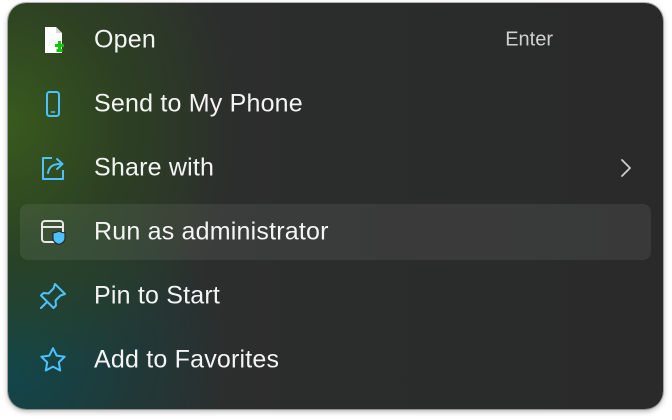 The image size is (672, 420). I want to click on menu-item-pin-to-start: Pin to Start, so click(335, 296).